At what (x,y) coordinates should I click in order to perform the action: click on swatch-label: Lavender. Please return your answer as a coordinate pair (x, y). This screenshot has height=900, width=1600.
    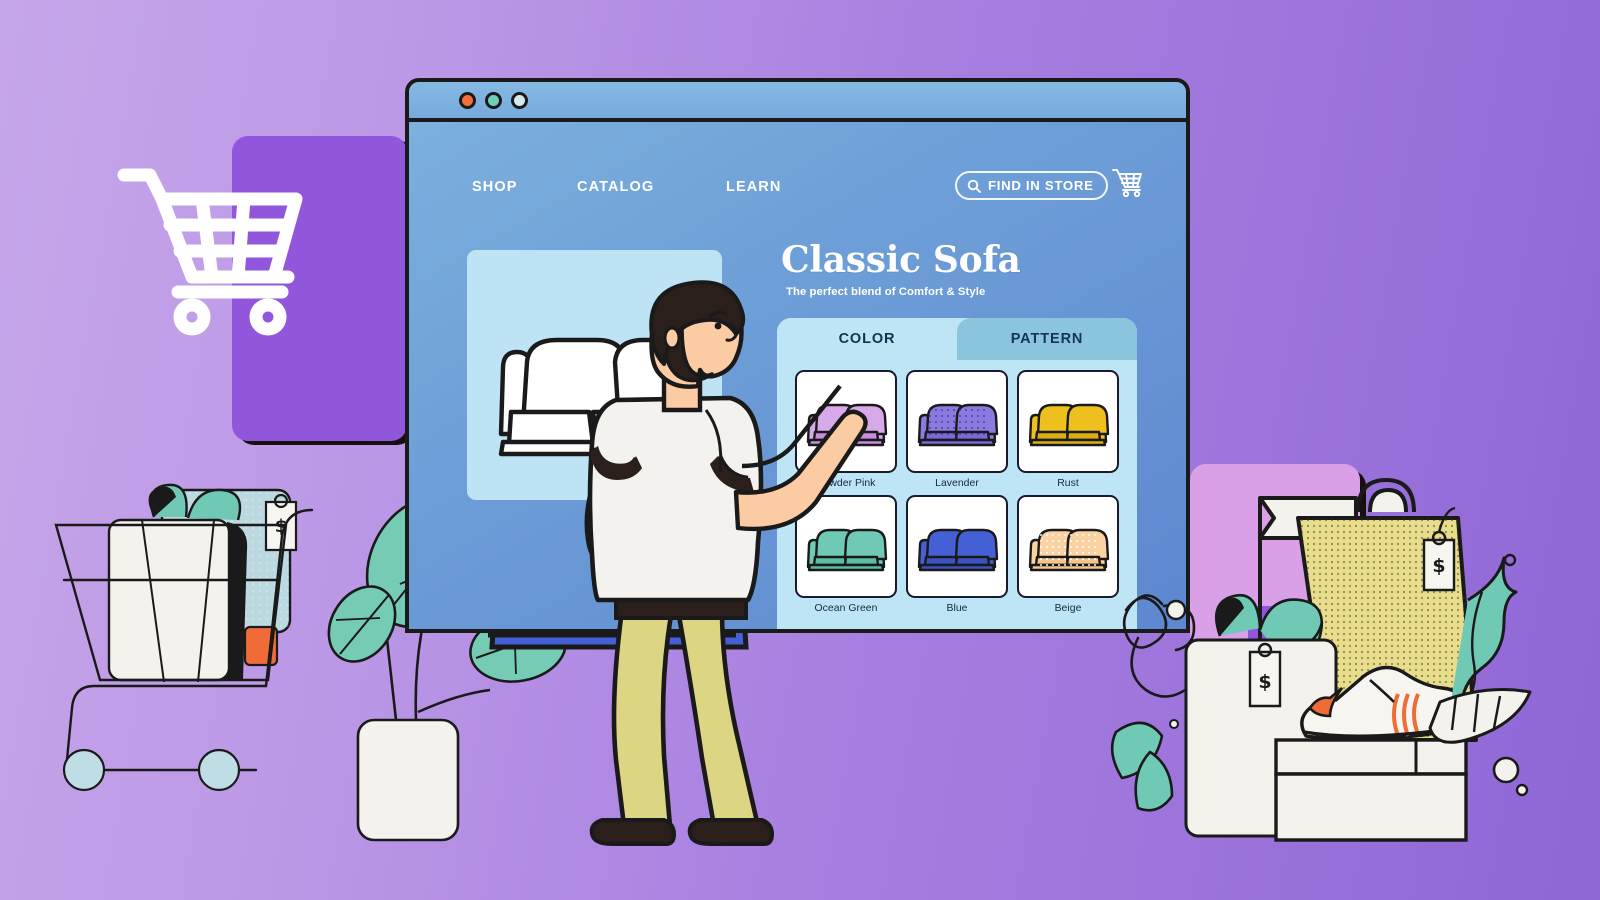
    Looking at the image, I should click on (957, 483).